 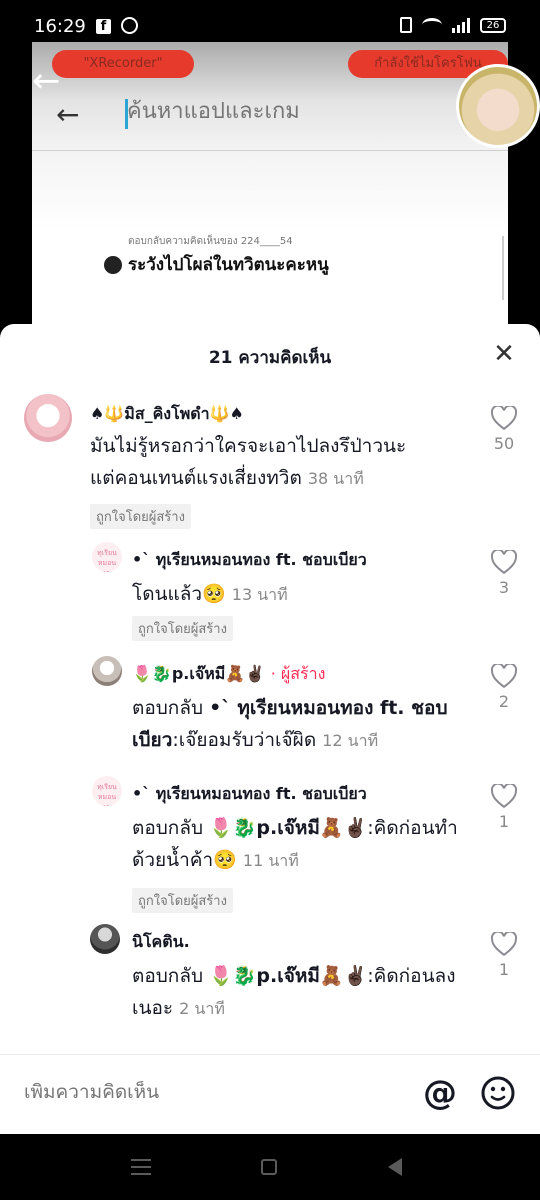 What do you see at coordinates (68, 114) in the screenshot?
I see `search-back-icon: ←` at bounding box center [68, 114].